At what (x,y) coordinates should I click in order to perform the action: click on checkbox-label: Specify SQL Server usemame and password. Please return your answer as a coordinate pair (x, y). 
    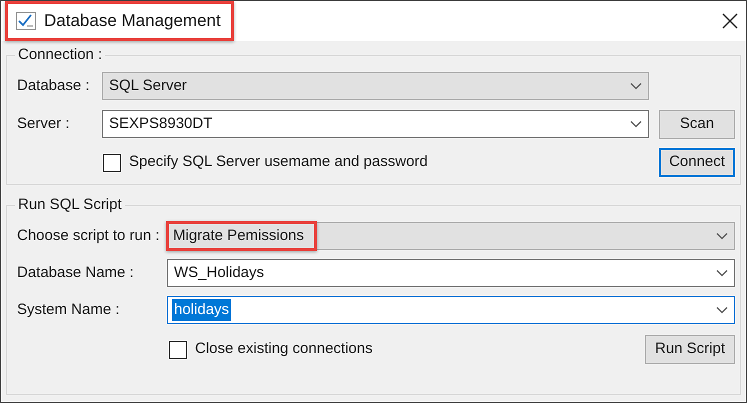
    Looking at the image, I should click on (278, 162).